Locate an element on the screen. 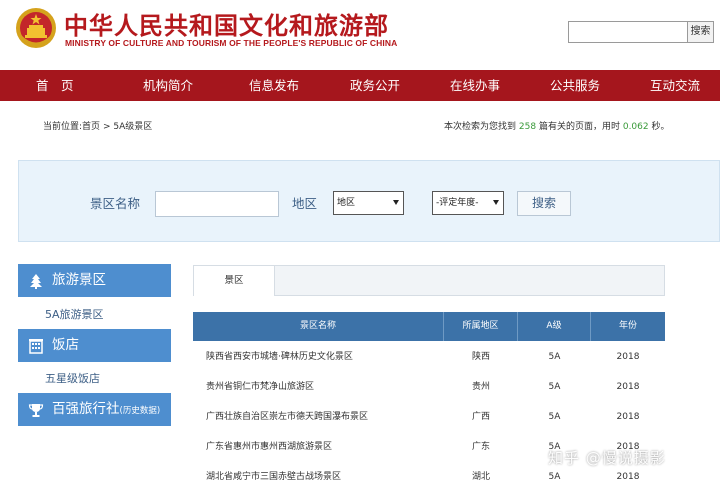  sidebar-sub-5star-hotel: 五星级饭店 is located at coordinates (72, 378).